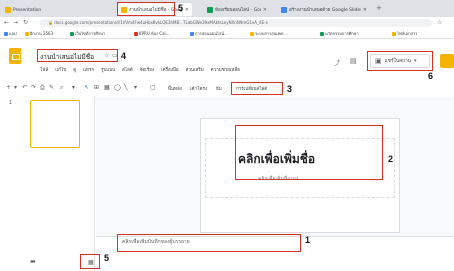 This screenshot has width=454, height=271. What do you see at coordinates (33, 87) in the screenshot?
I see `redo-icon: ↷` at bounding box center [33, 87].